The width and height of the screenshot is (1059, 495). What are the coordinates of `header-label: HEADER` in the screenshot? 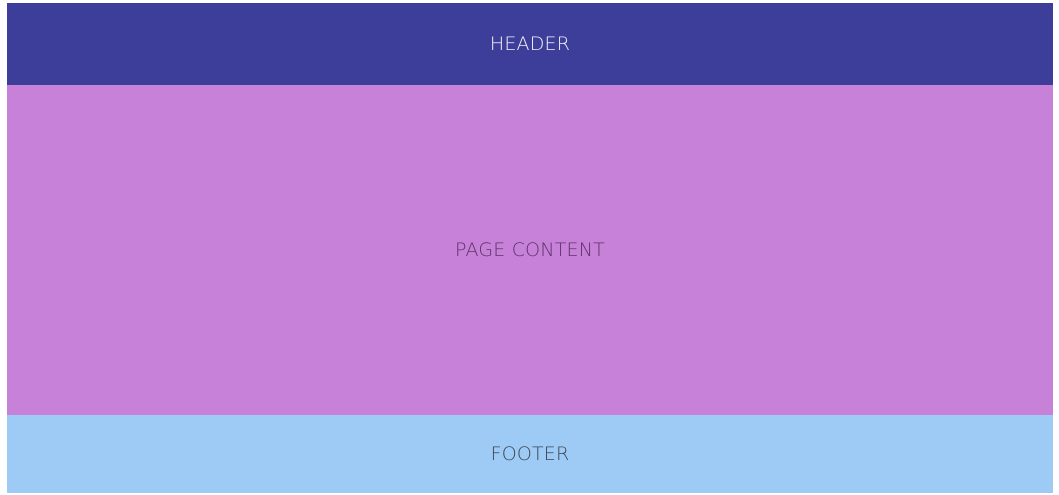 It's located at (530, 44).